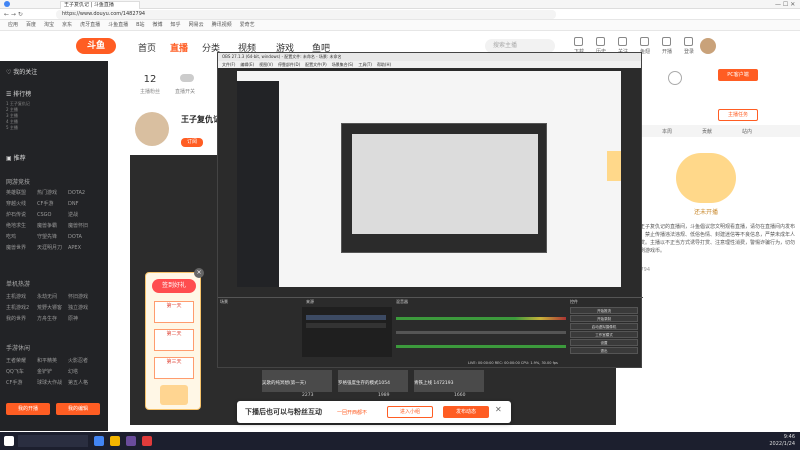 The image size is (800, 450). I want to click on nav-link: 直播, so click(179, 47).